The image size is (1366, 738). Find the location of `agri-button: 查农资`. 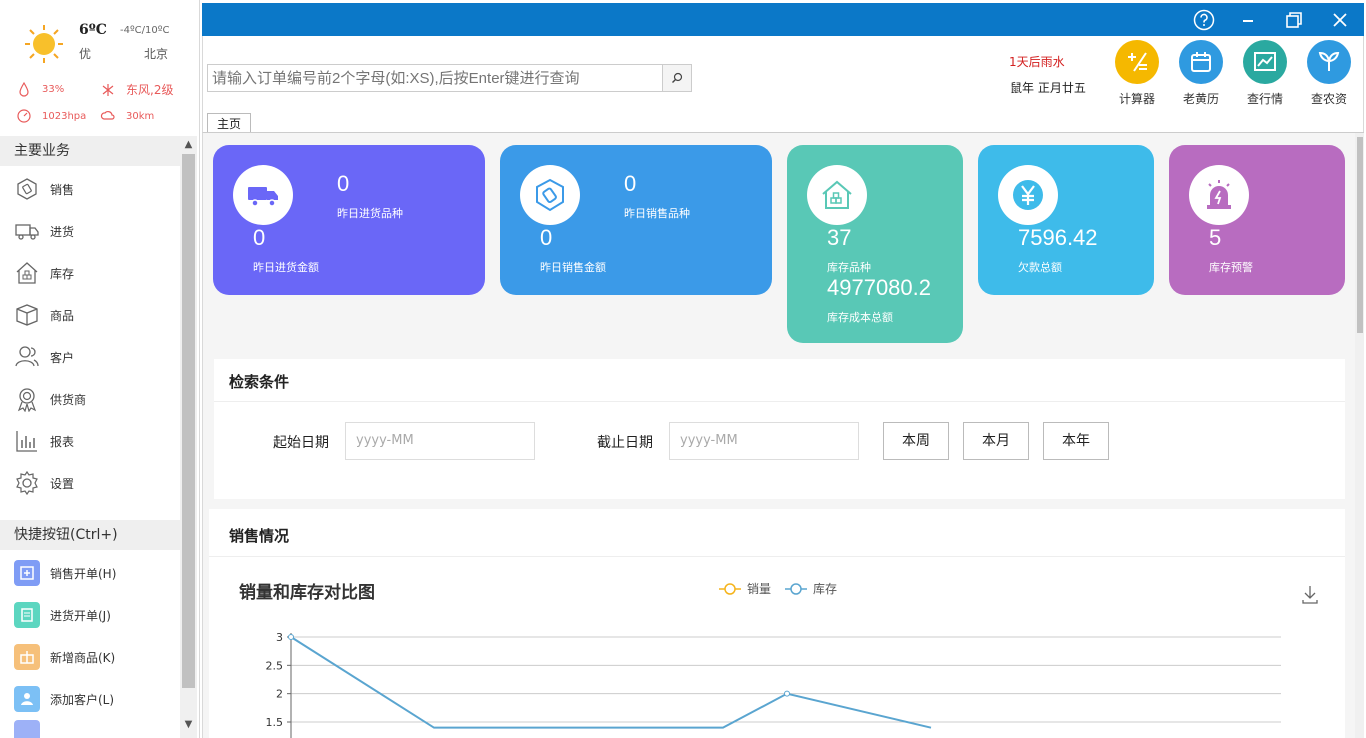

agri-button: 查农资 is located at coordinates (1329, 73).